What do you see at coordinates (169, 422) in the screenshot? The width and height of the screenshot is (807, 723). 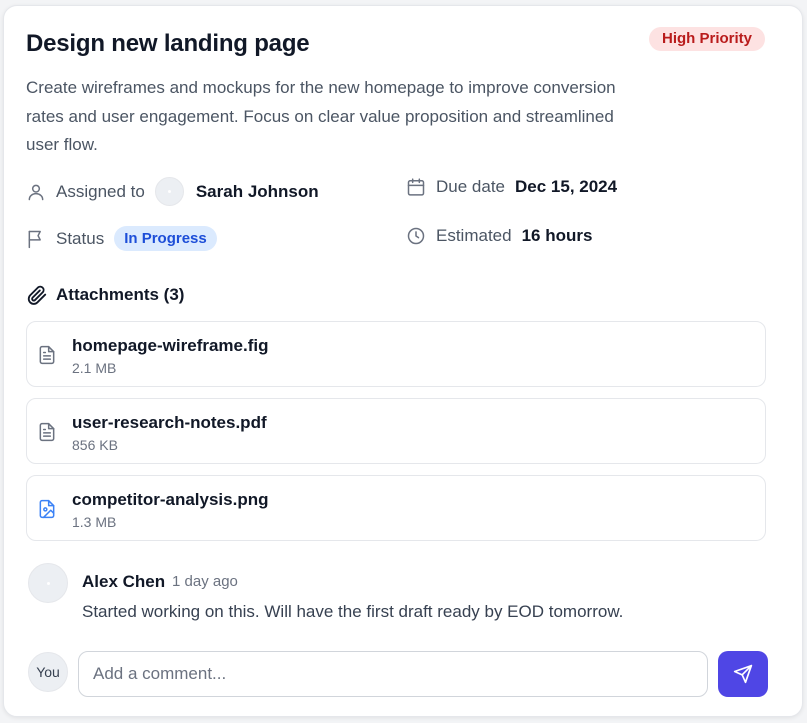 I see `attachment-name: user-research-notes.pdf` at bounding box center [169, 422].